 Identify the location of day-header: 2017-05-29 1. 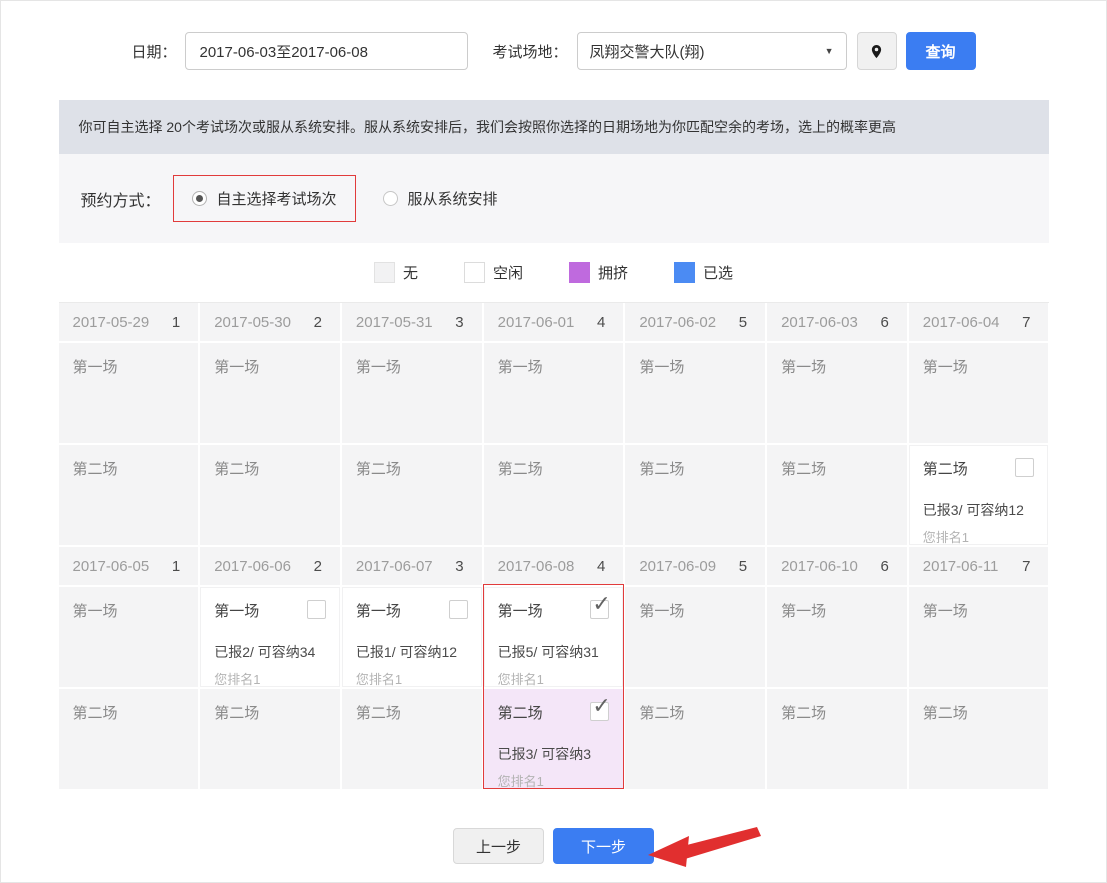
(128, 322).